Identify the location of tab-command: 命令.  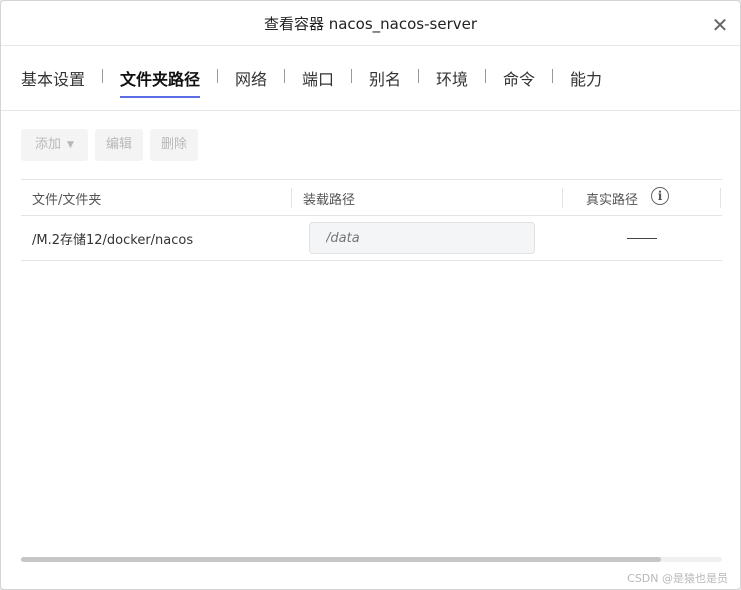
(519, 78).